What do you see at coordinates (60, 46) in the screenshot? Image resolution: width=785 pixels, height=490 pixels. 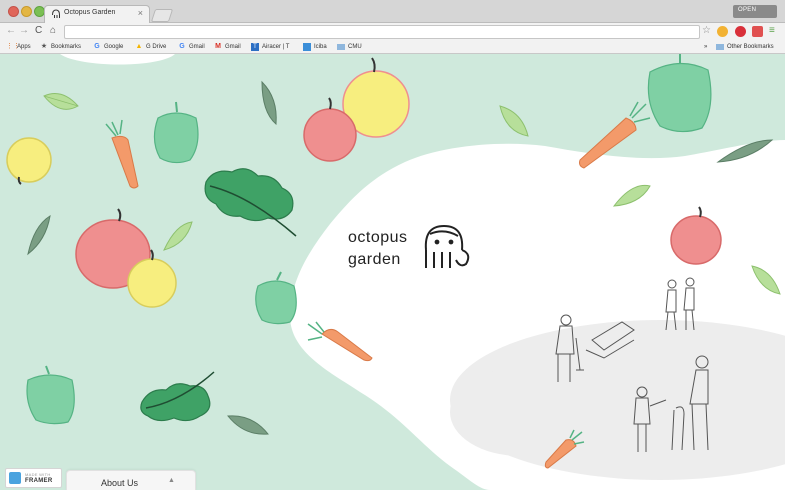 I see `bookmark-bookmarks: ★ Bookmarks` at bounding box center [60, 46].